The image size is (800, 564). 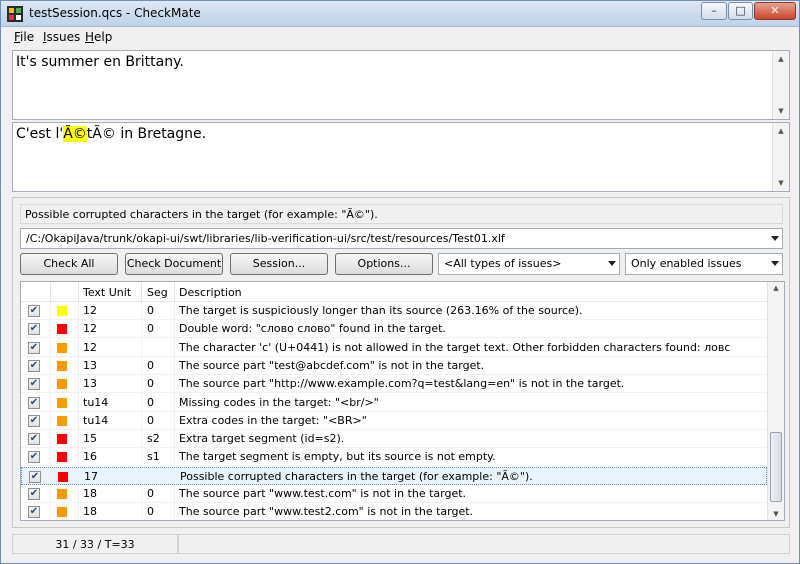 I want to click on title-bar: testSession.qcs - CheckMate – □ ✕, so click(x=400, y=14).